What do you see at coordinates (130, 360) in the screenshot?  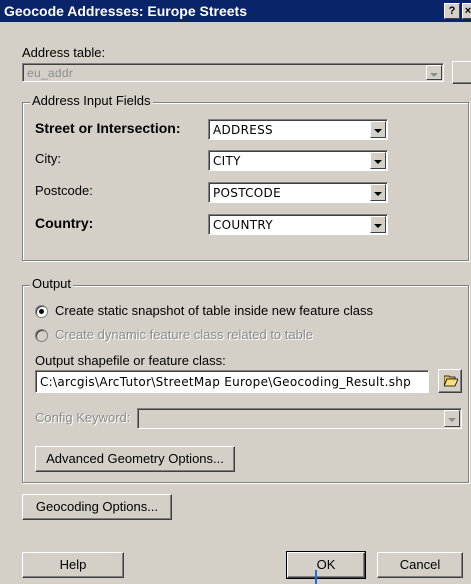 I see `output-shapefile-label: Output shapefile or feature class:` at bounding box center [130, 360].